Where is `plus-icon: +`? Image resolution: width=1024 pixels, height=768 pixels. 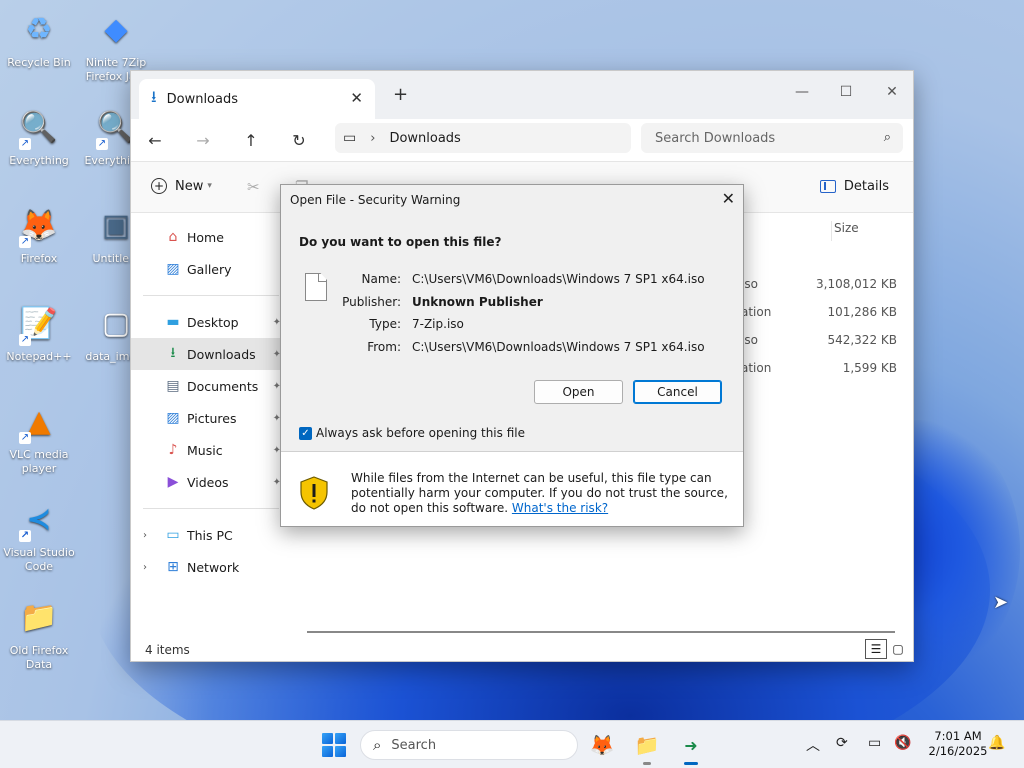
plus-icon: + is located at coordinates (159, 186).